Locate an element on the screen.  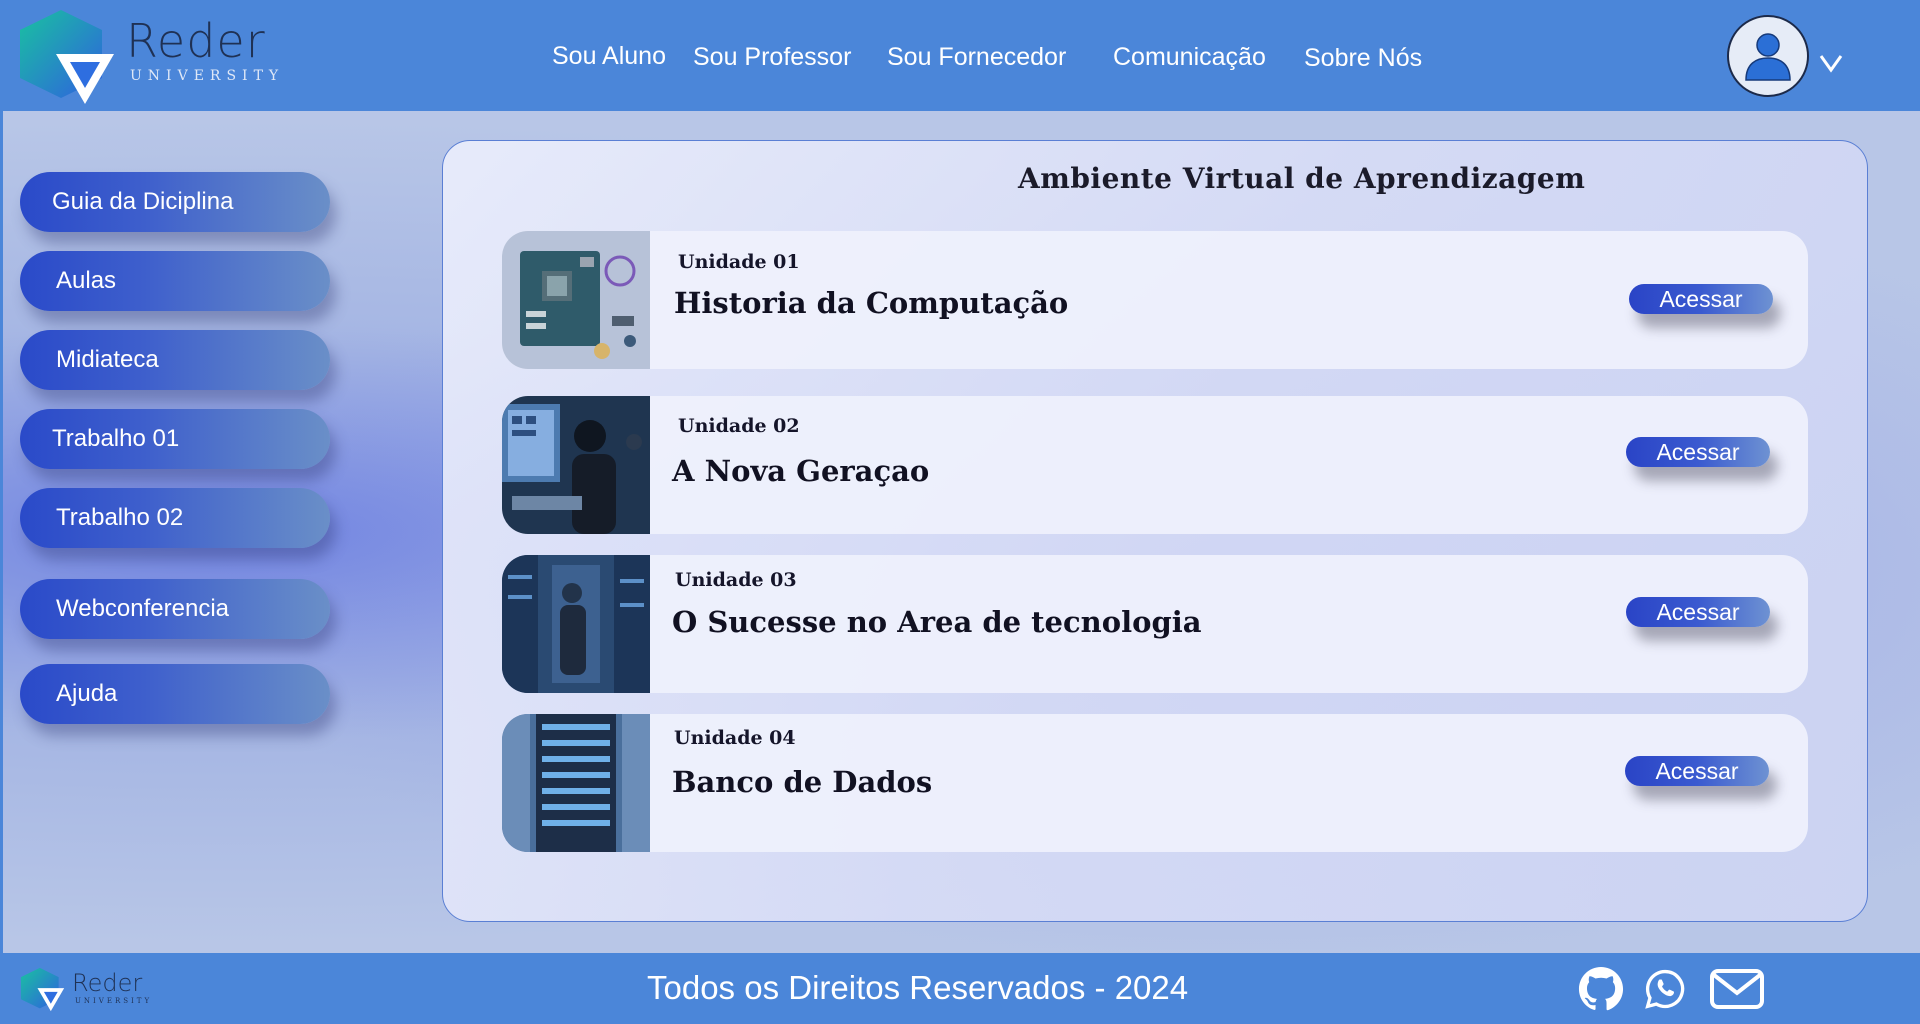
unit-title: A Nova Geraçao is located at coordinates (801, 471).